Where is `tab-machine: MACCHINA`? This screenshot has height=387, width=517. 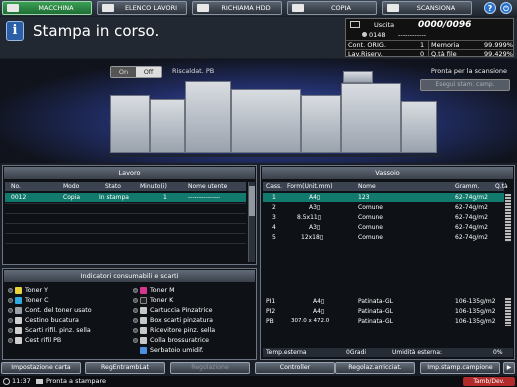
tab-machine: MACCHINA is located at coordinates (47, 8).